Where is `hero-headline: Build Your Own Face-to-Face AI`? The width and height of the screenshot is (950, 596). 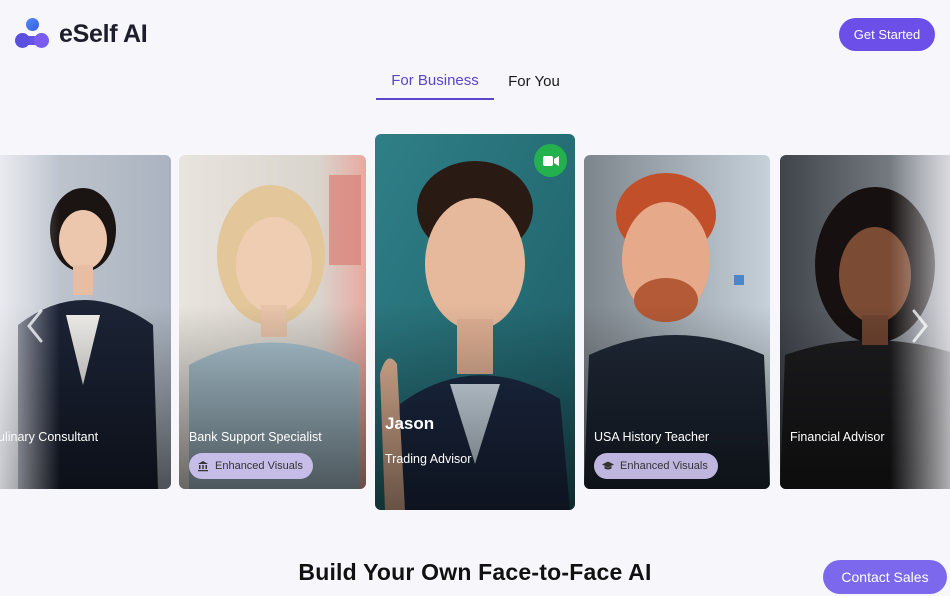 hero-headline: Build Your Own Face-to-Face AI is located at coordinates (475, 572).